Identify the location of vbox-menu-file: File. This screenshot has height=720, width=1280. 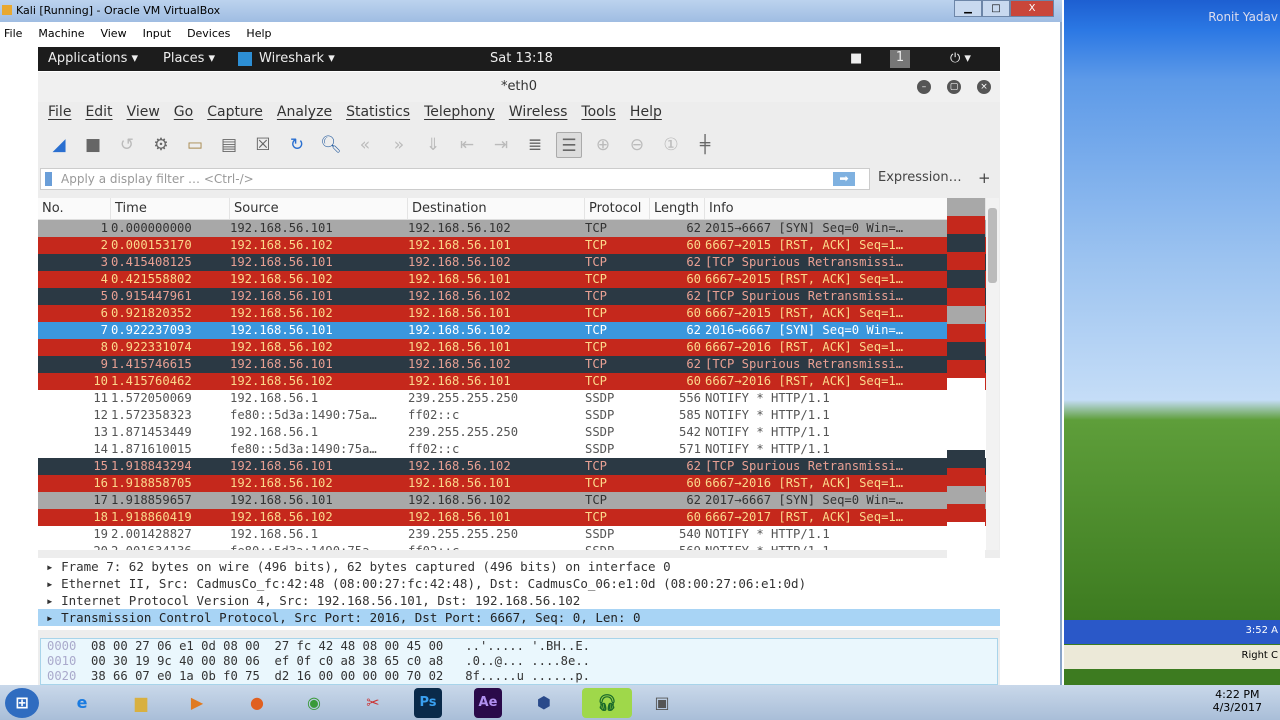
(13, 37).